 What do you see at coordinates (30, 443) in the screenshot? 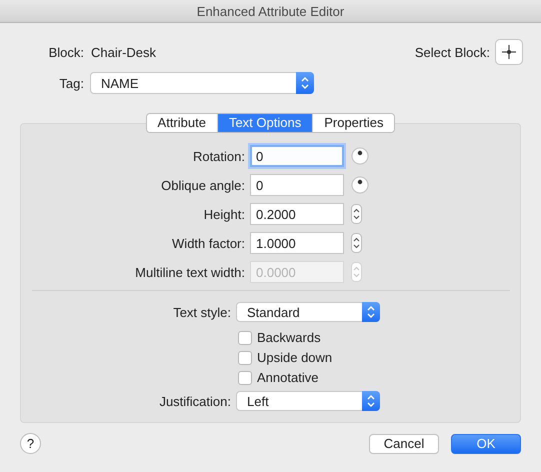
I see `help-button: ?` at bounding box center [30, 443].